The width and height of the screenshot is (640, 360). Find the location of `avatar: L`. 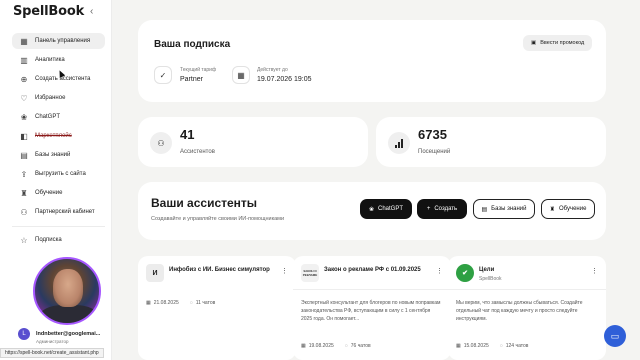

avatar: L is located at coordinates (24, 334).